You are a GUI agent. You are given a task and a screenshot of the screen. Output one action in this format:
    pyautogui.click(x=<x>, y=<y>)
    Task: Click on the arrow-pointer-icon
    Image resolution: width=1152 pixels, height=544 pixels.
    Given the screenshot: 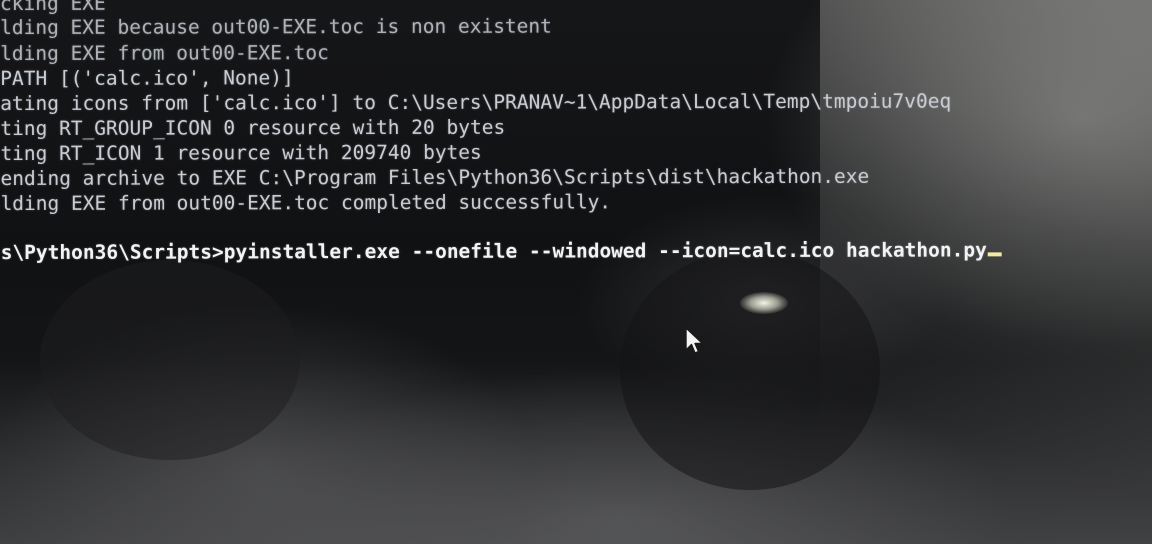 What is the action you would take?
    pyautogui.click(x=694, y=340)
    